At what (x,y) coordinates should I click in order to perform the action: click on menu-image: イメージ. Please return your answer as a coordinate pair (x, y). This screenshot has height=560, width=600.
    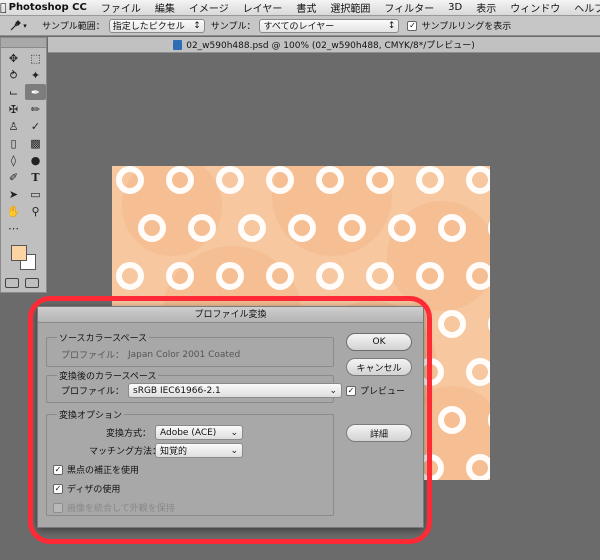
    Looking at the image, I should click on (209, 7).